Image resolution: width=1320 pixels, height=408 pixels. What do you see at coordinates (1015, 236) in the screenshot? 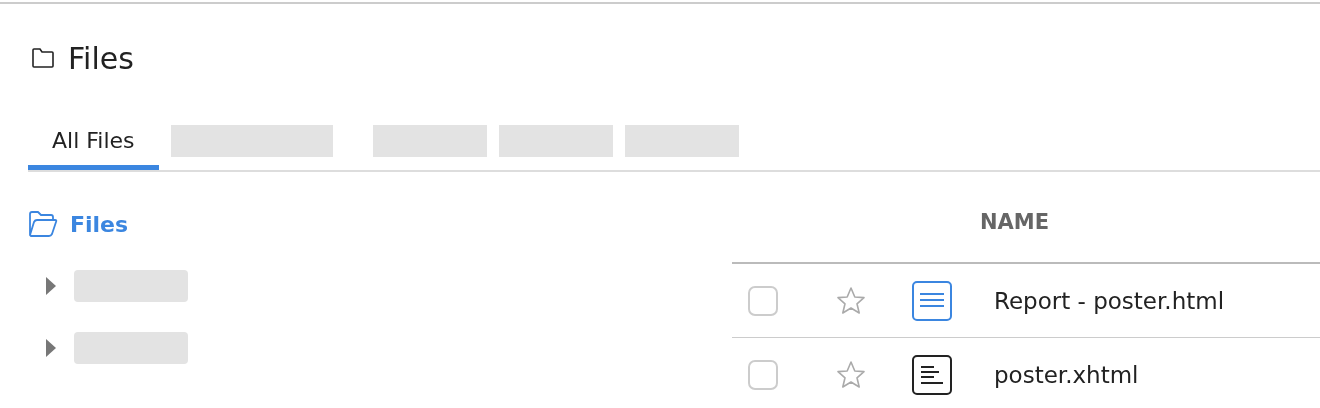
I see `column-header: NAME` at bounding box center [1015, 236].